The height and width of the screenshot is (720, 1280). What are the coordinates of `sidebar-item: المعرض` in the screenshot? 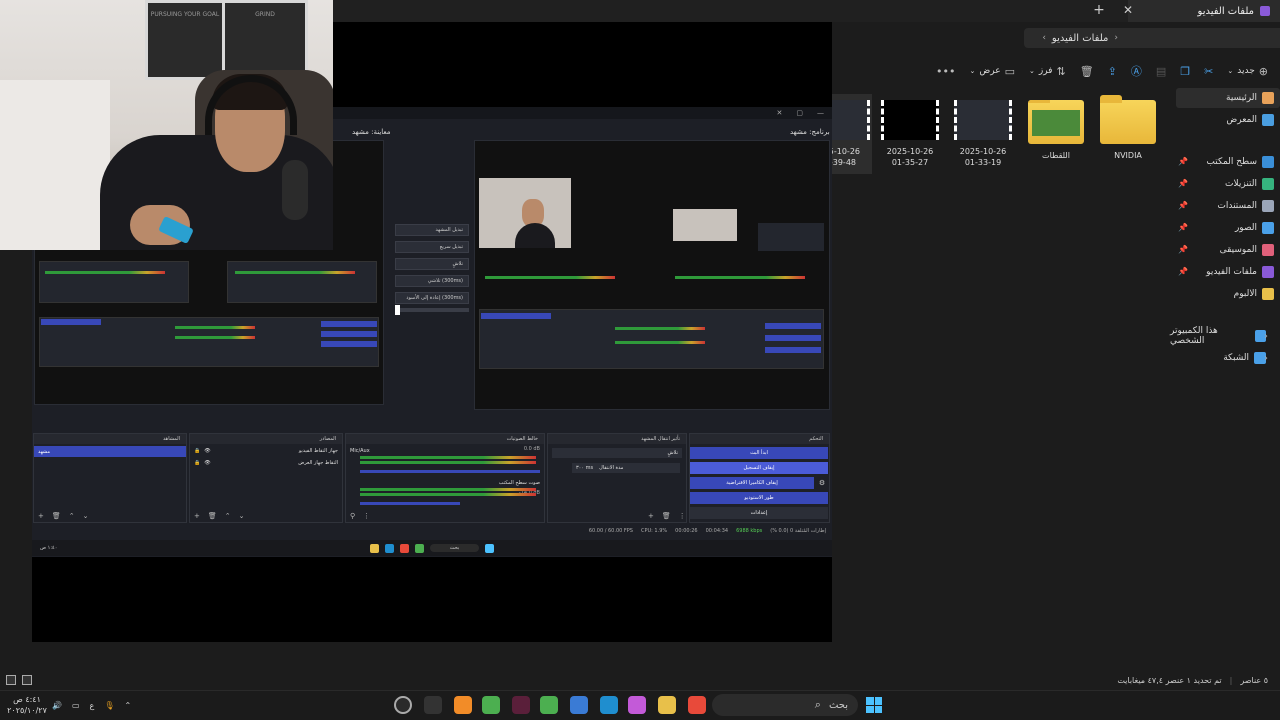 It's located at (1250, 120).